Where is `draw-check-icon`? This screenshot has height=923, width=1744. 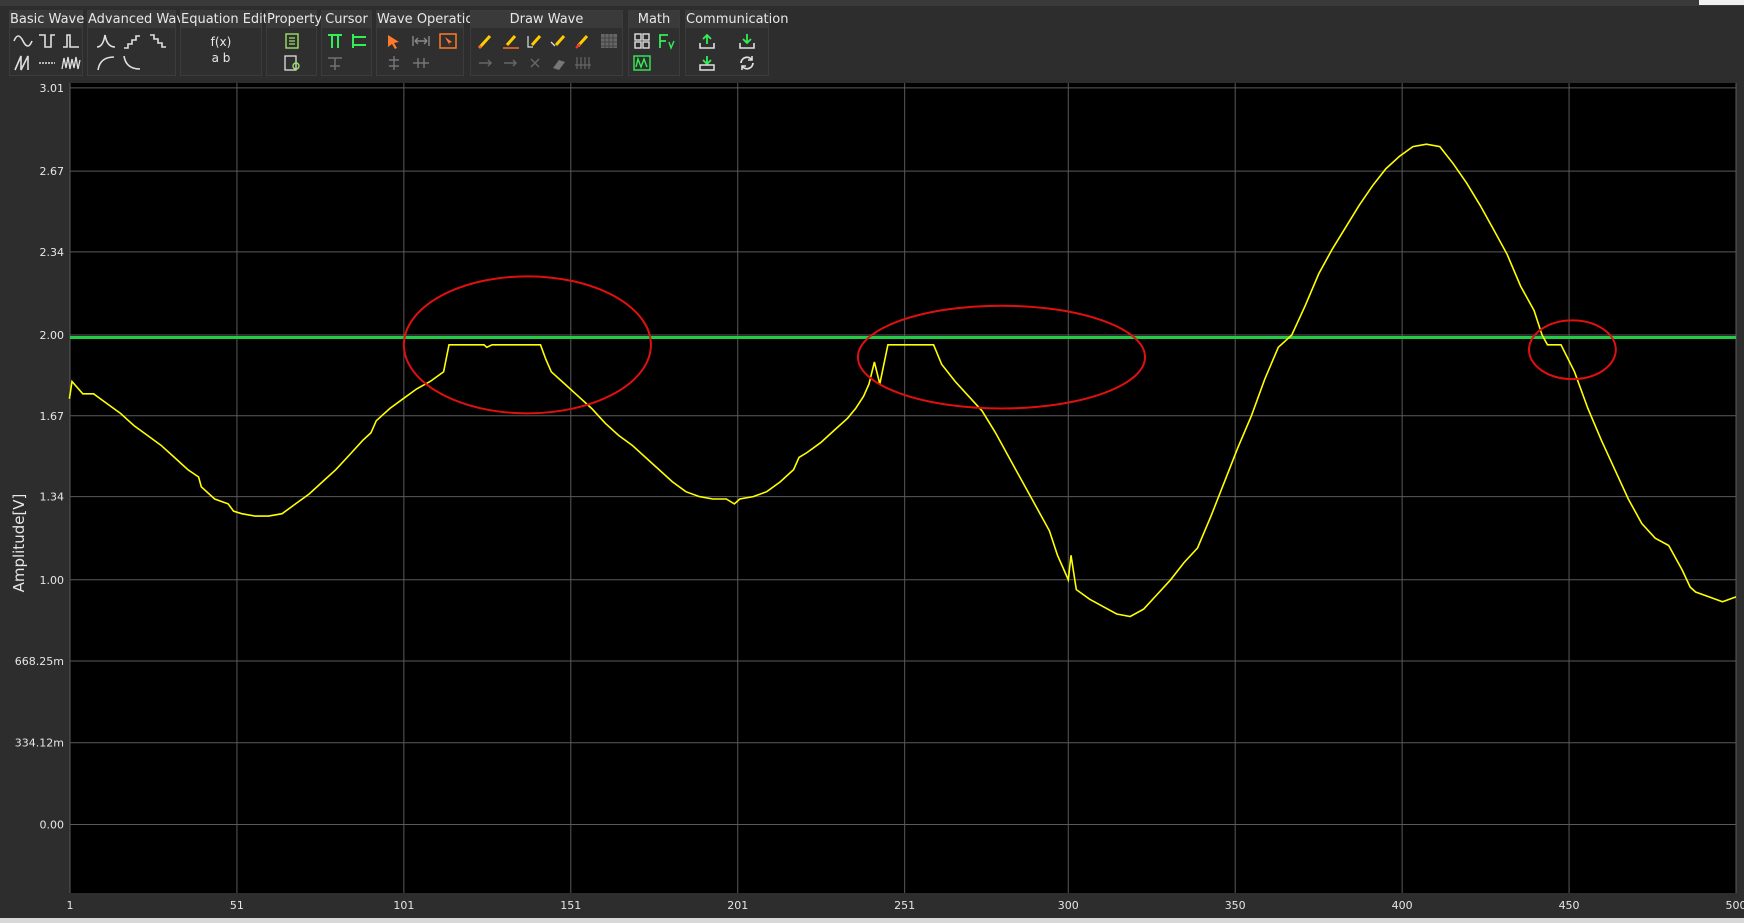 draw-check-icon is located at coordinates (559, 41).